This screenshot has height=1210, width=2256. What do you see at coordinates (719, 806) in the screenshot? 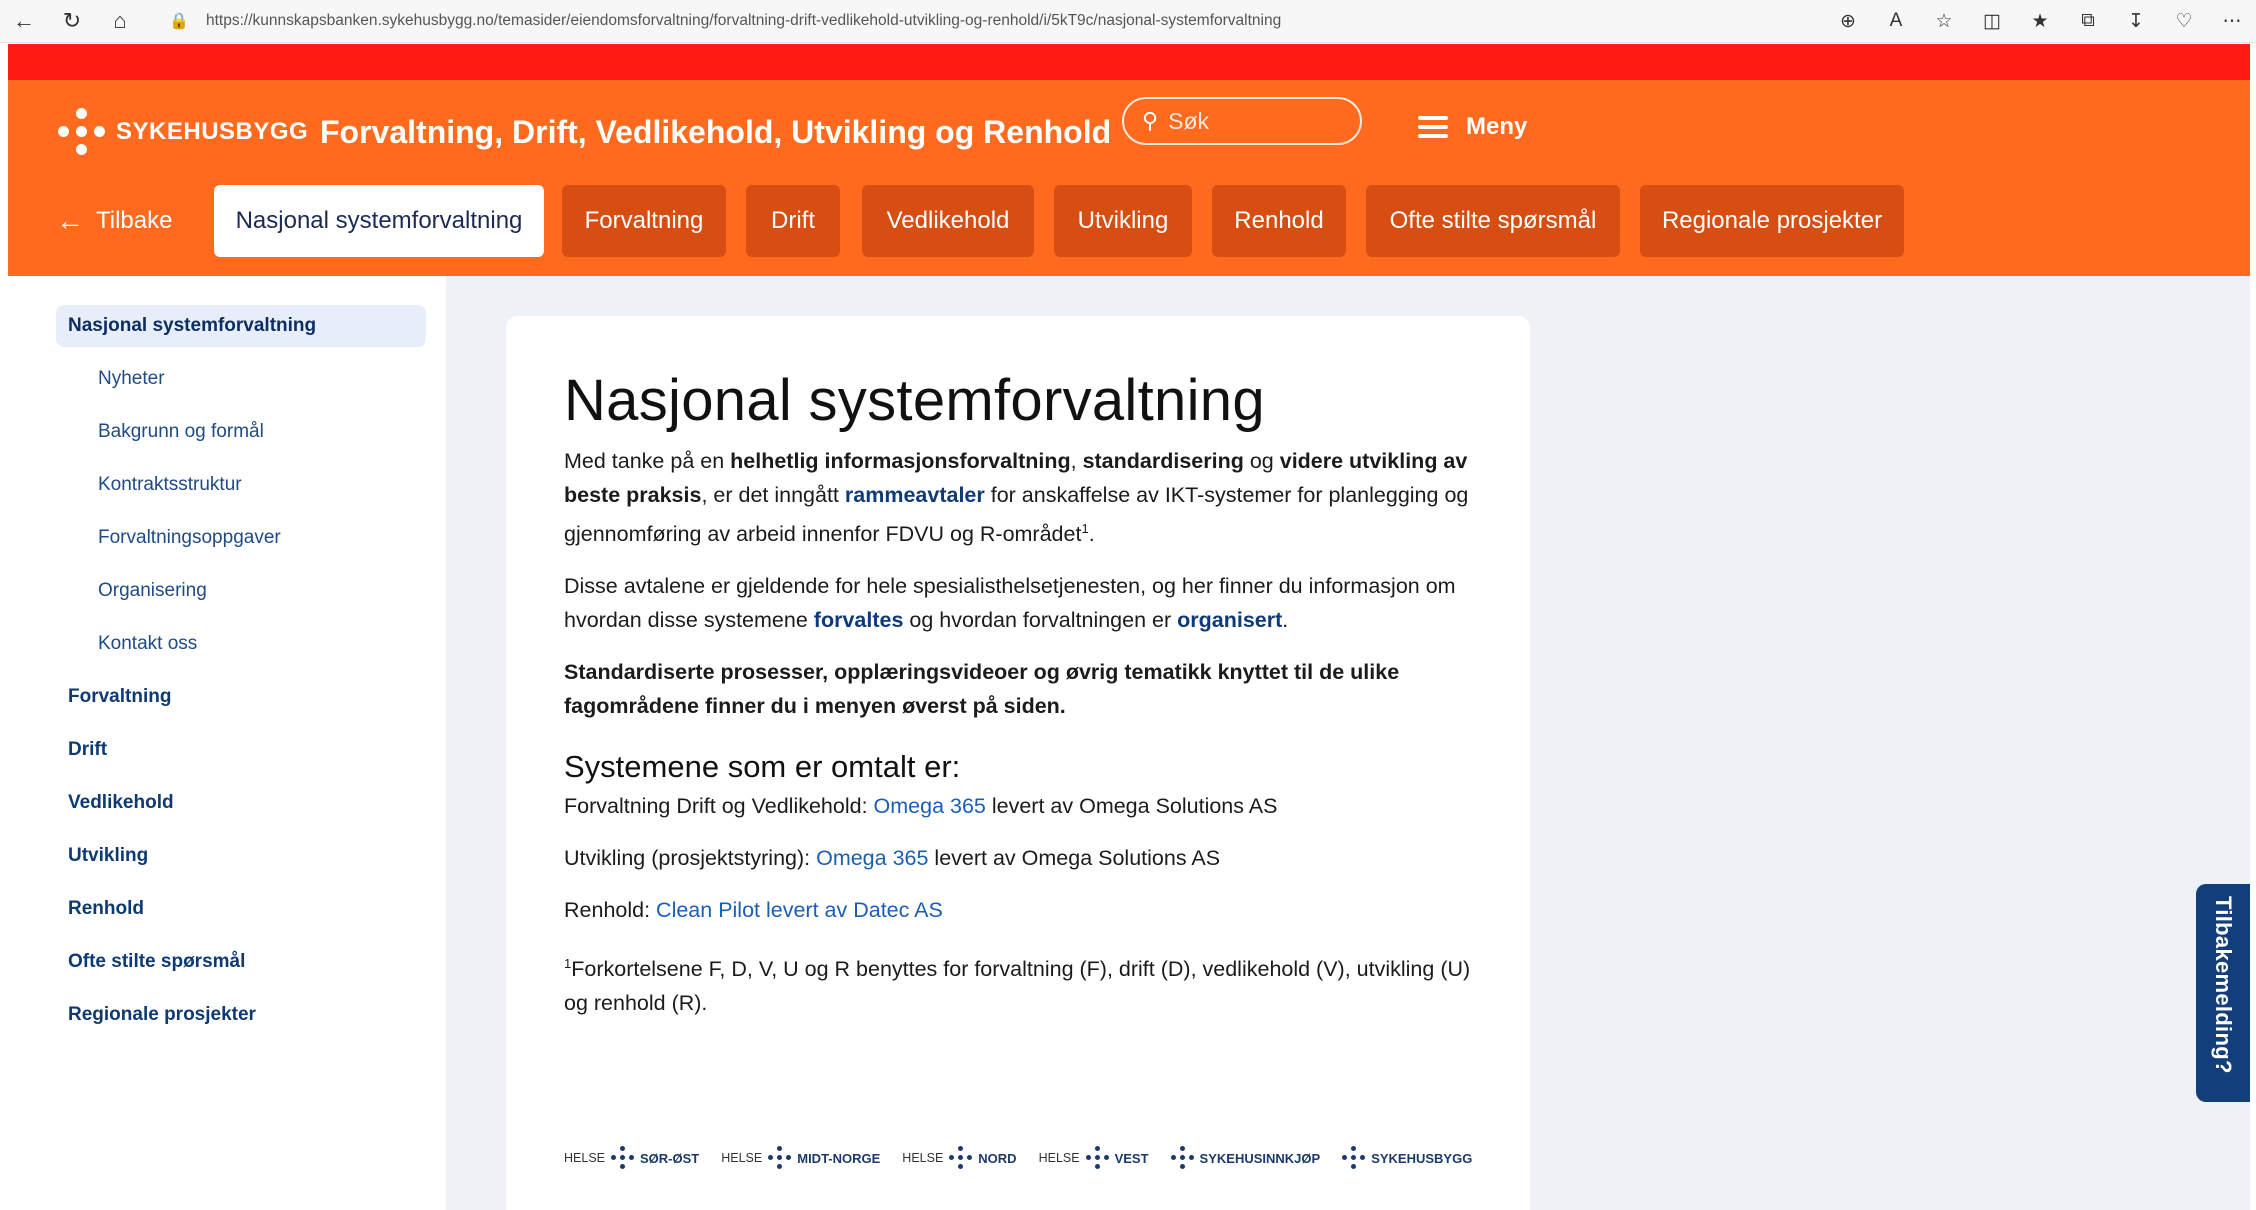
I see `text-span: Forvaltning Drift og Vedlikehold:` at bounding box center [719, 806].